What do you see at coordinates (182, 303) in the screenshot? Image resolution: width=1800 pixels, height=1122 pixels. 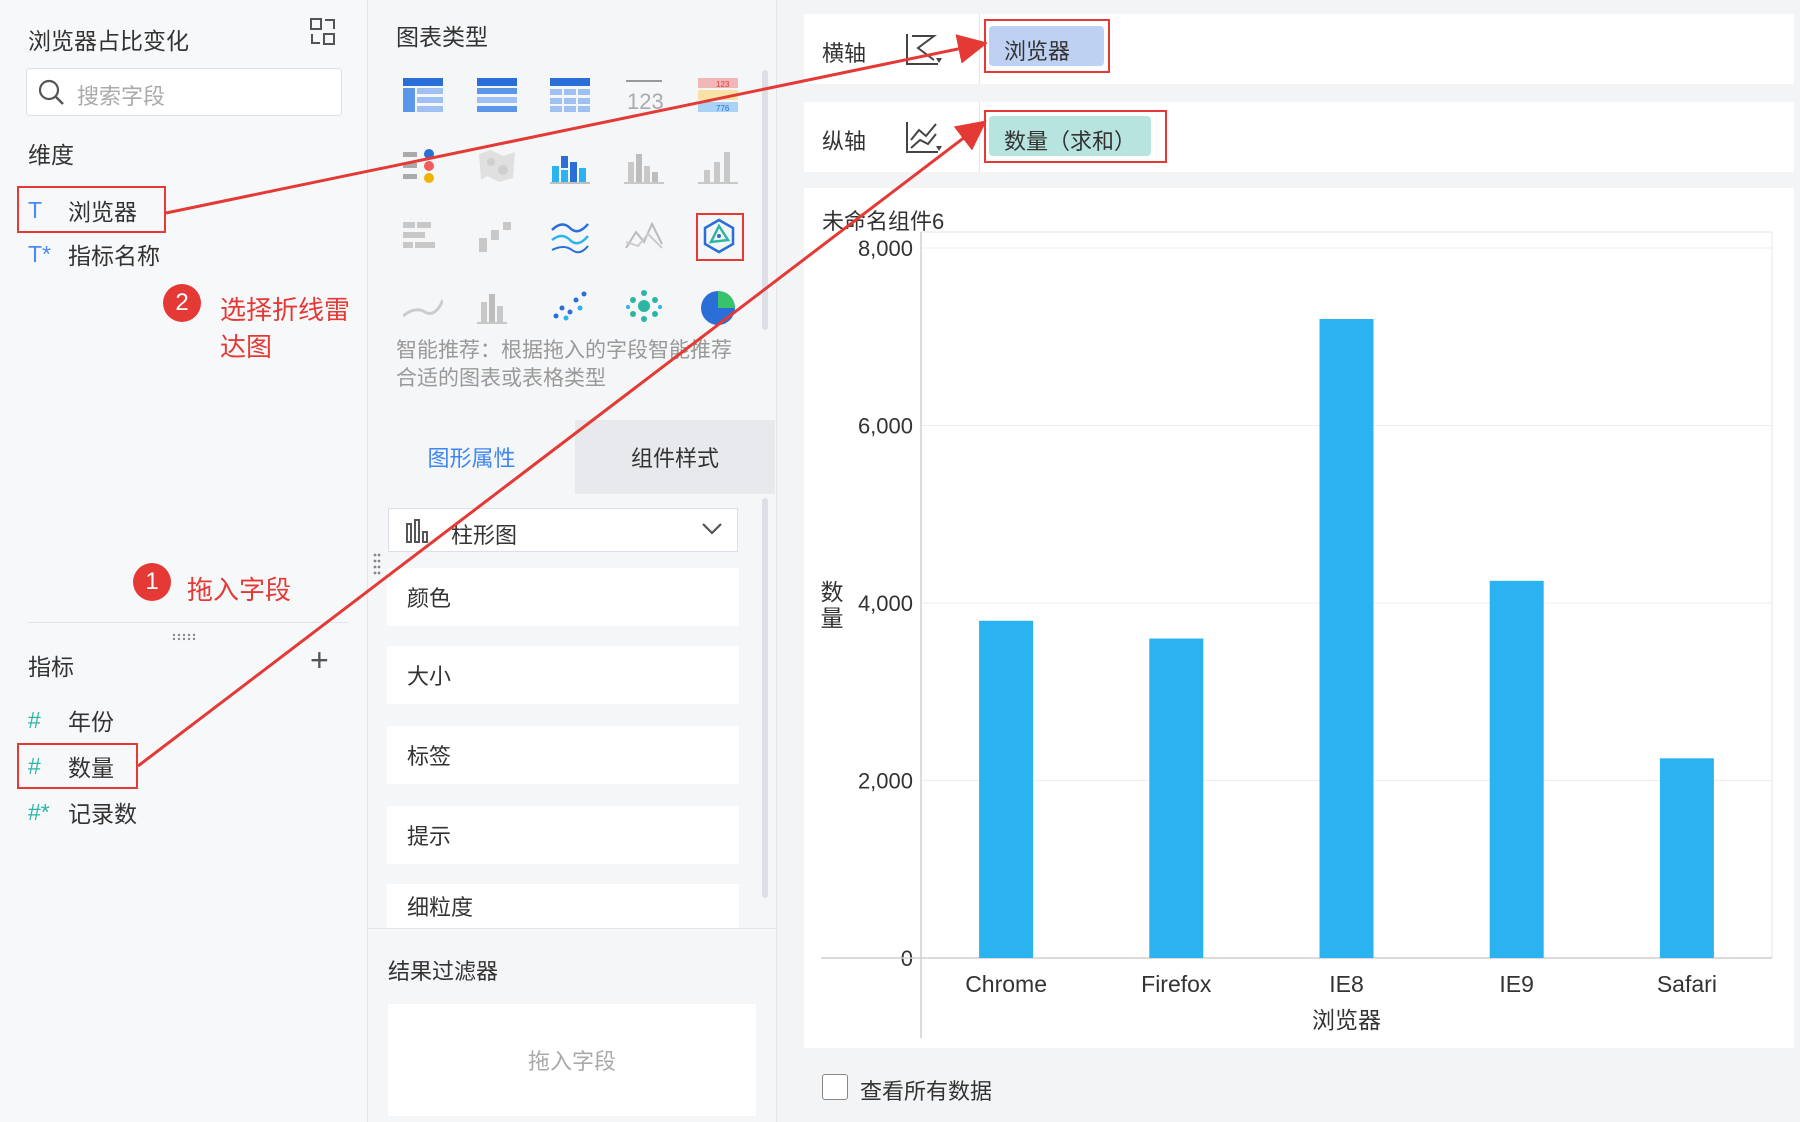 I see `step-badge-2: 2` at bounding box center [182, 303].